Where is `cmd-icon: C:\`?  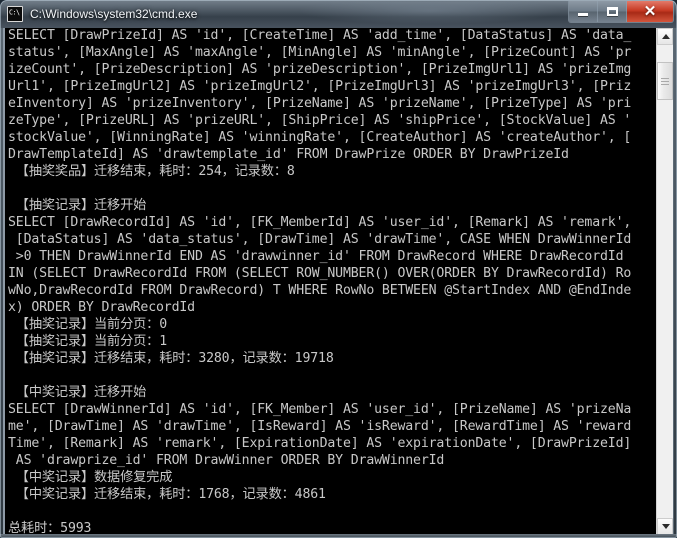 cmd-icon: C:\ is located at coordinates (15, 14).